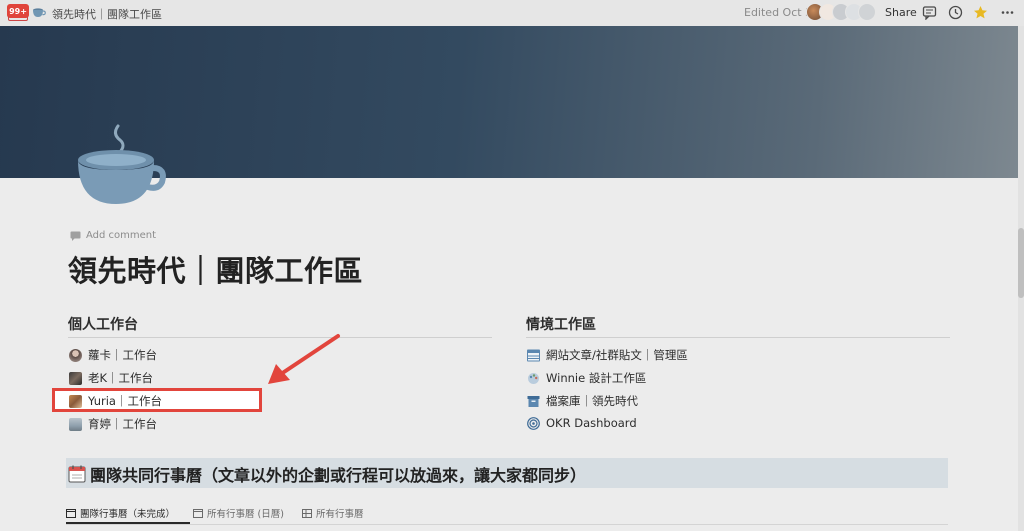  I want to click on annotation-arrow-icon, so click(304, 359).